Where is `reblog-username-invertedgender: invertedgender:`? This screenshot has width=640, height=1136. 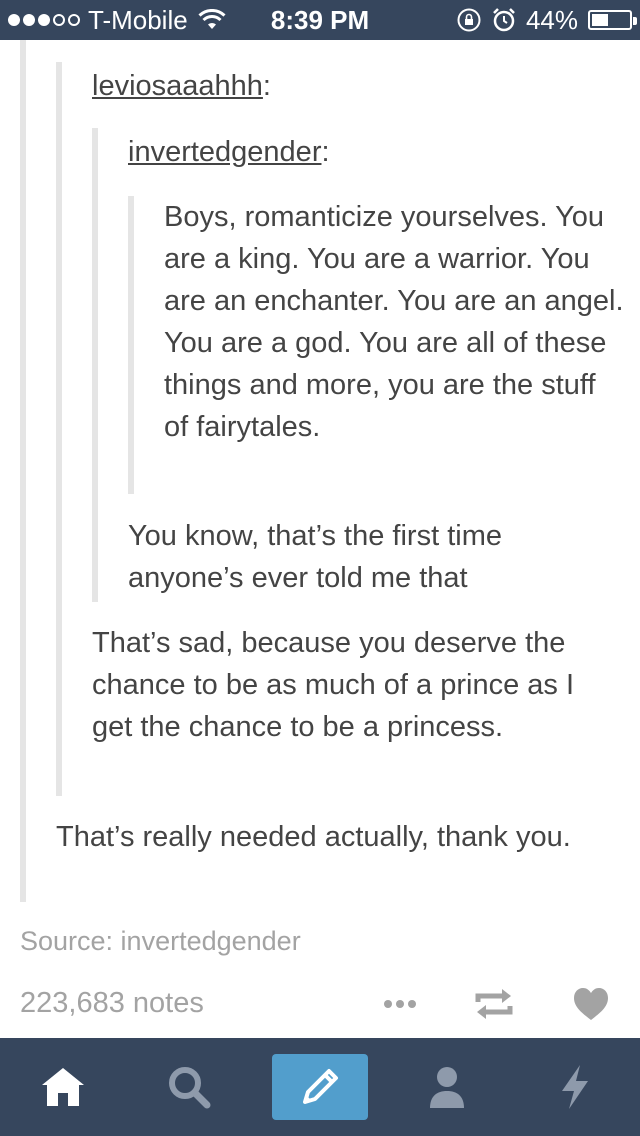 reblog-username-invertedgender: invertedgender: is located at coordinates (229, 152).